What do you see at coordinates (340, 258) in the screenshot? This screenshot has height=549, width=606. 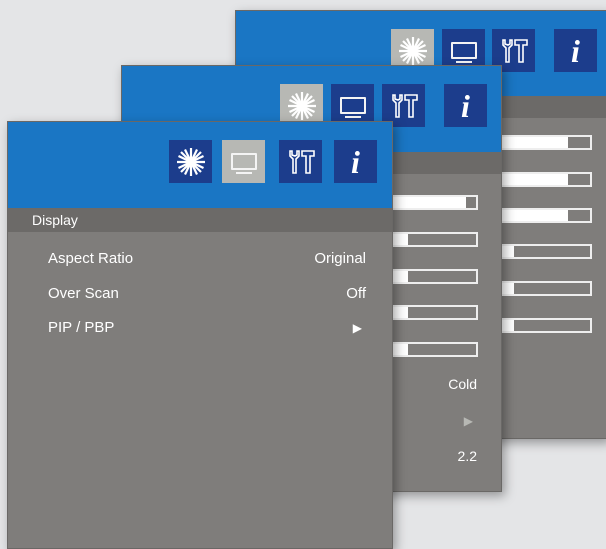 I see `menu-item-value: Original` at bounding box center [340, 258].